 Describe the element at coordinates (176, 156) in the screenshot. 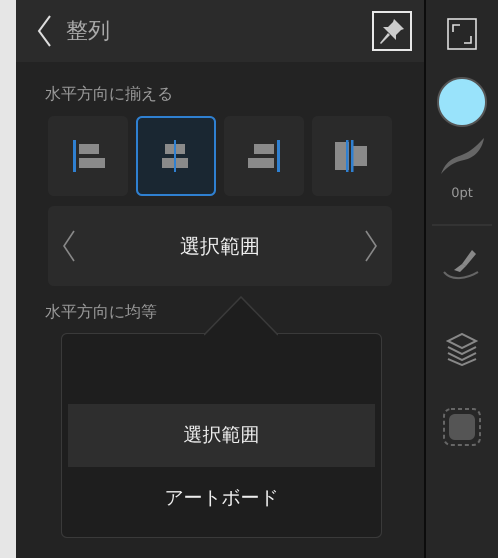

I see `align-center-button` at that location.